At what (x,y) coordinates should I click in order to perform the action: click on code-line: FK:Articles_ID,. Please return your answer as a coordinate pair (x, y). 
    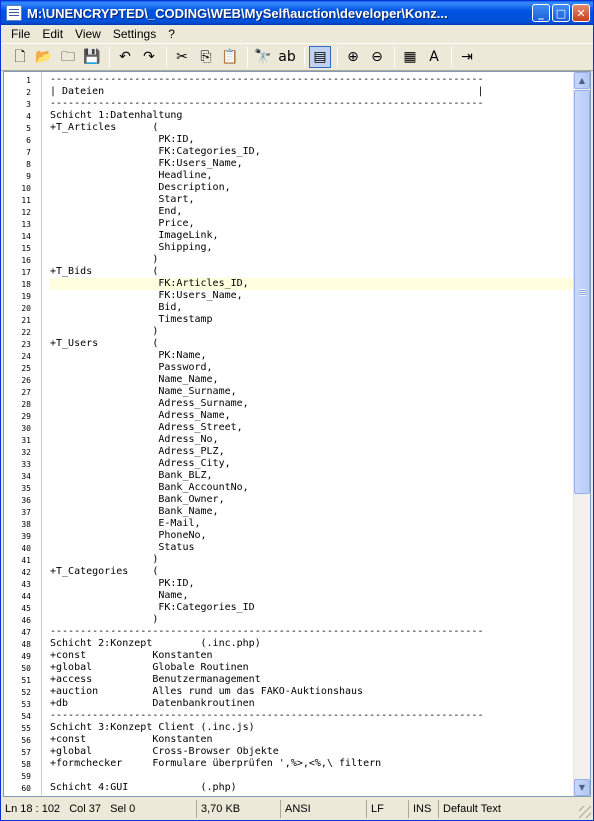
    Looking at the image, I should click on (312, 284).